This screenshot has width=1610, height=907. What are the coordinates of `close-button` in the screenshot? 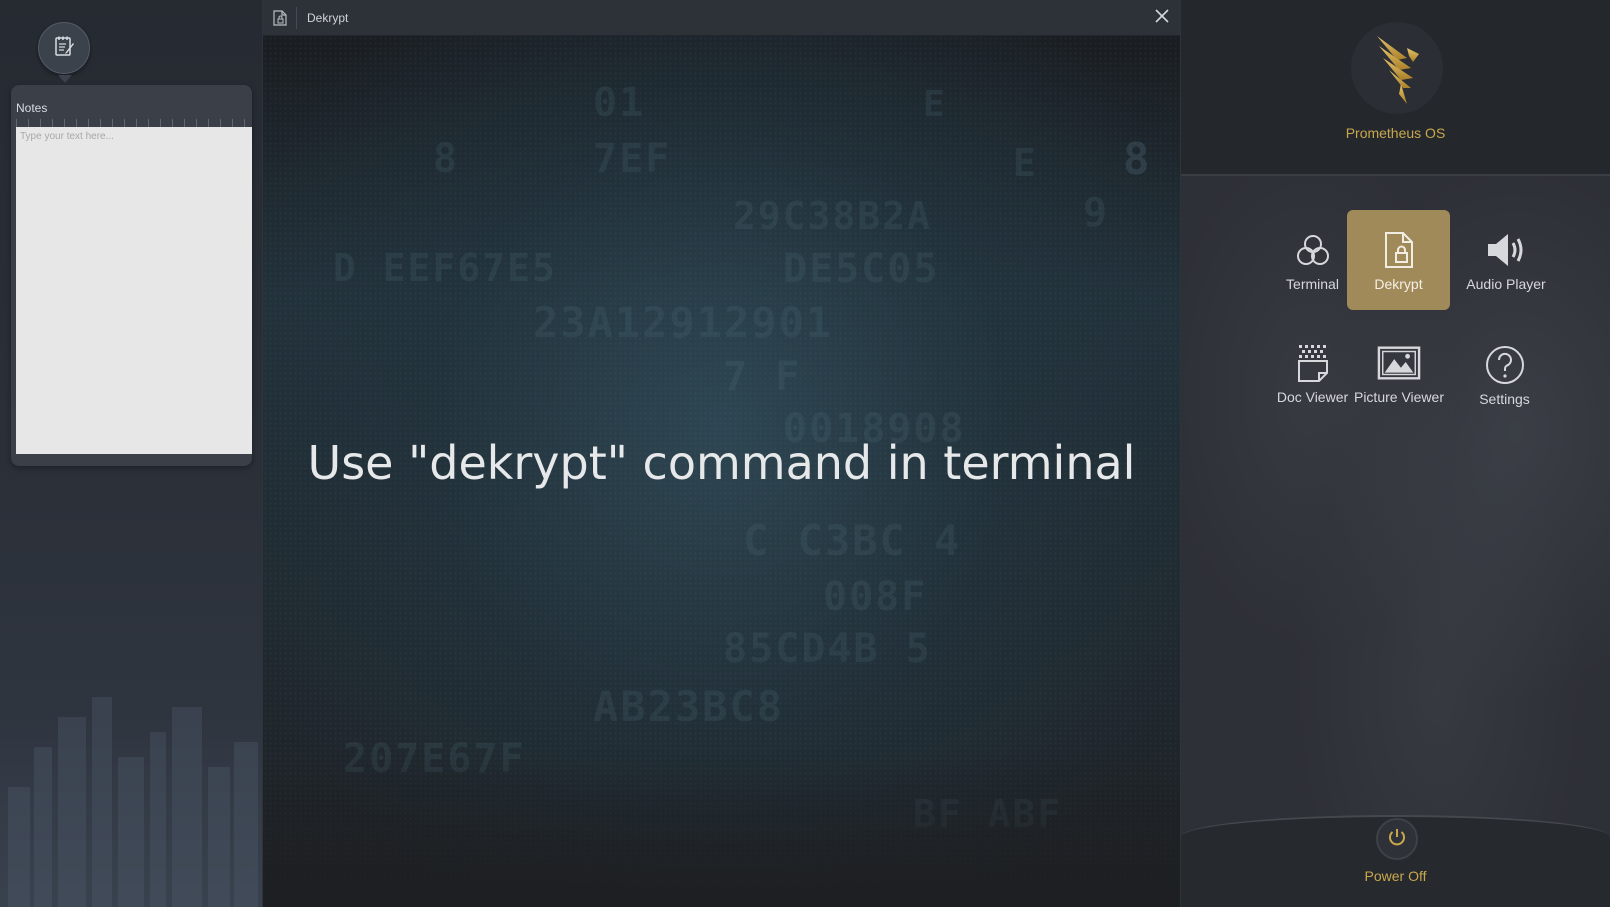 It's located at (1162, 18).